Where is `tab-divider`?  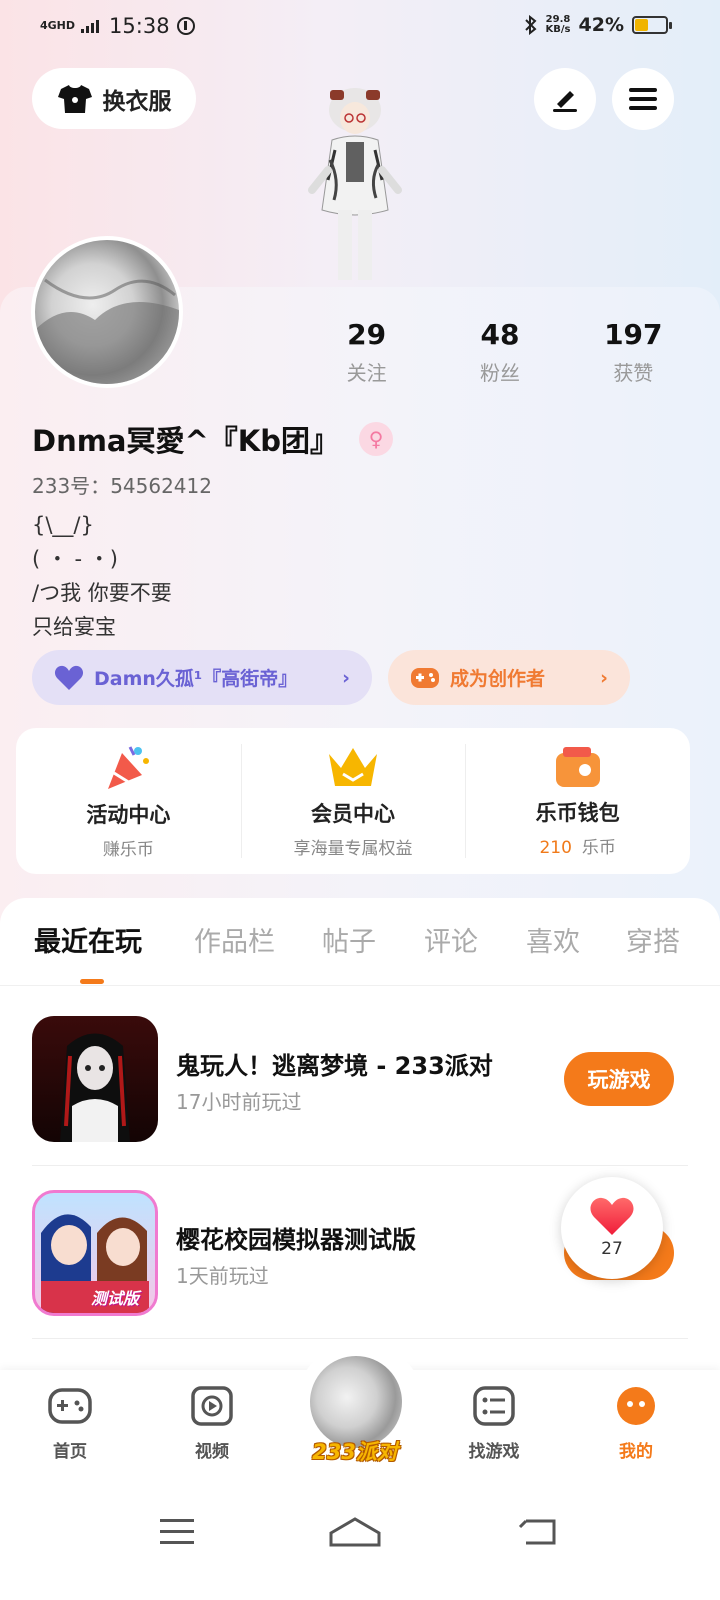 tab-divider is located at coordinates (360, 985).